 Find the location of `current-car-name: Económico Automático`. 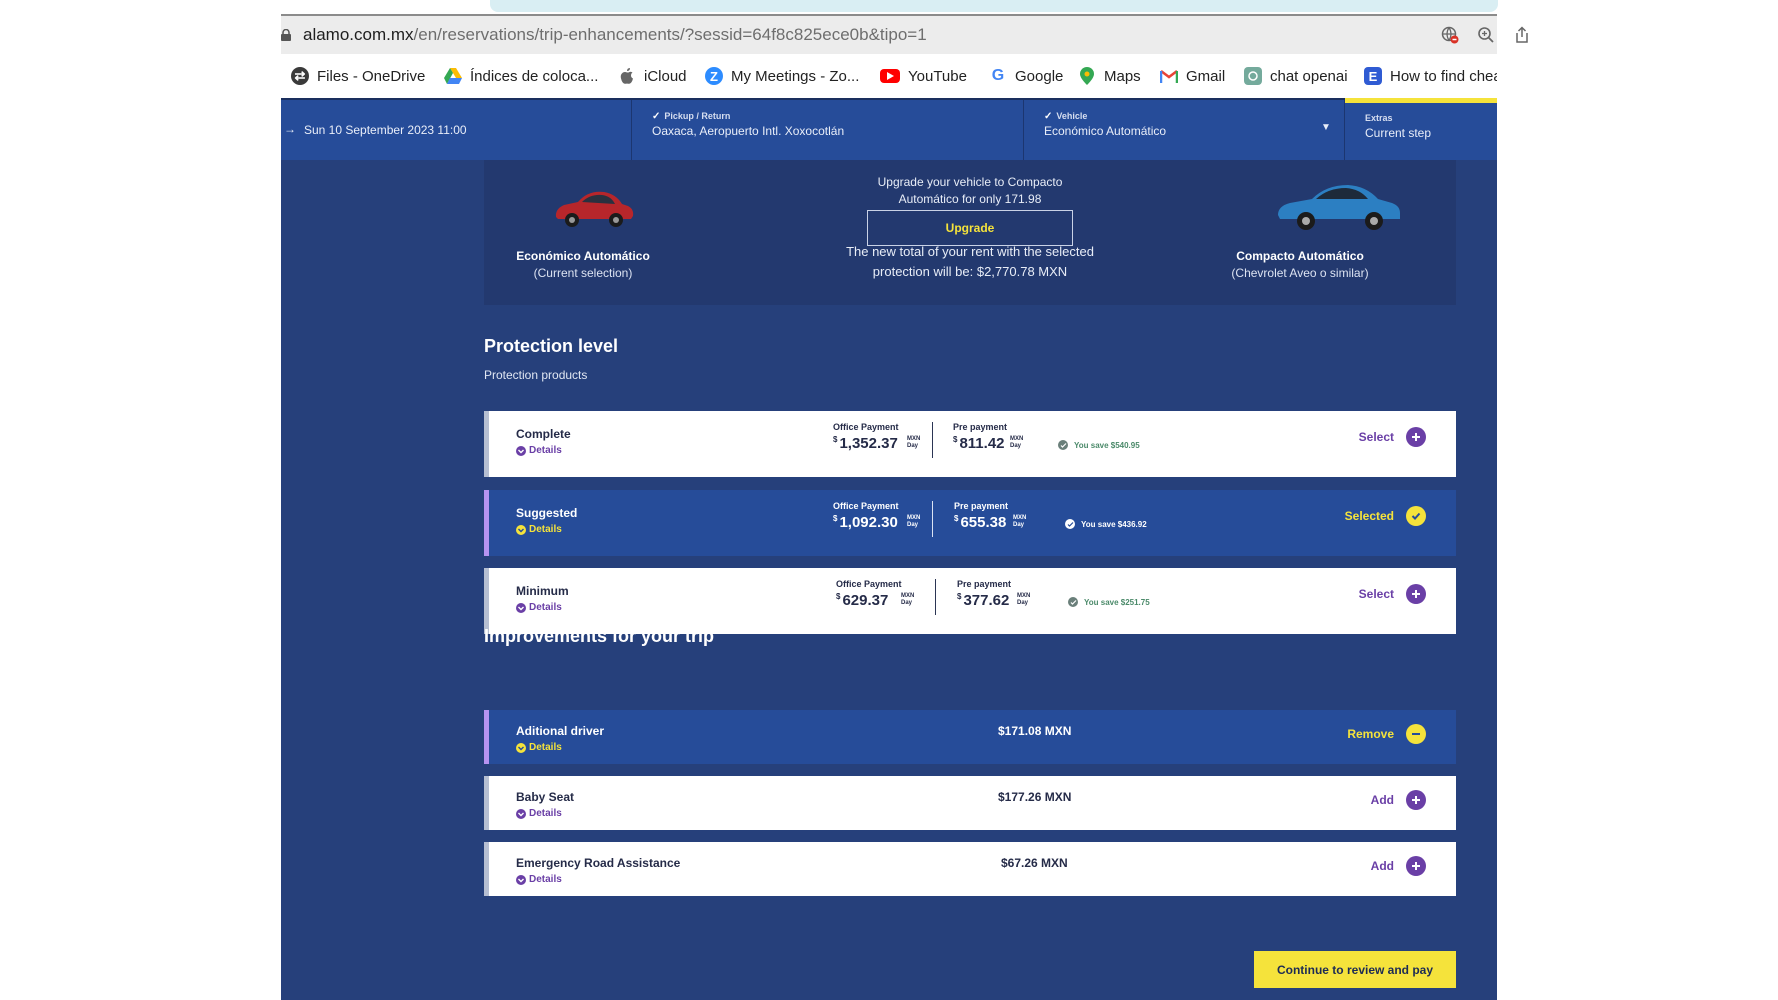

current-car-name: Económico Automático is located at coordinates (583, 256).